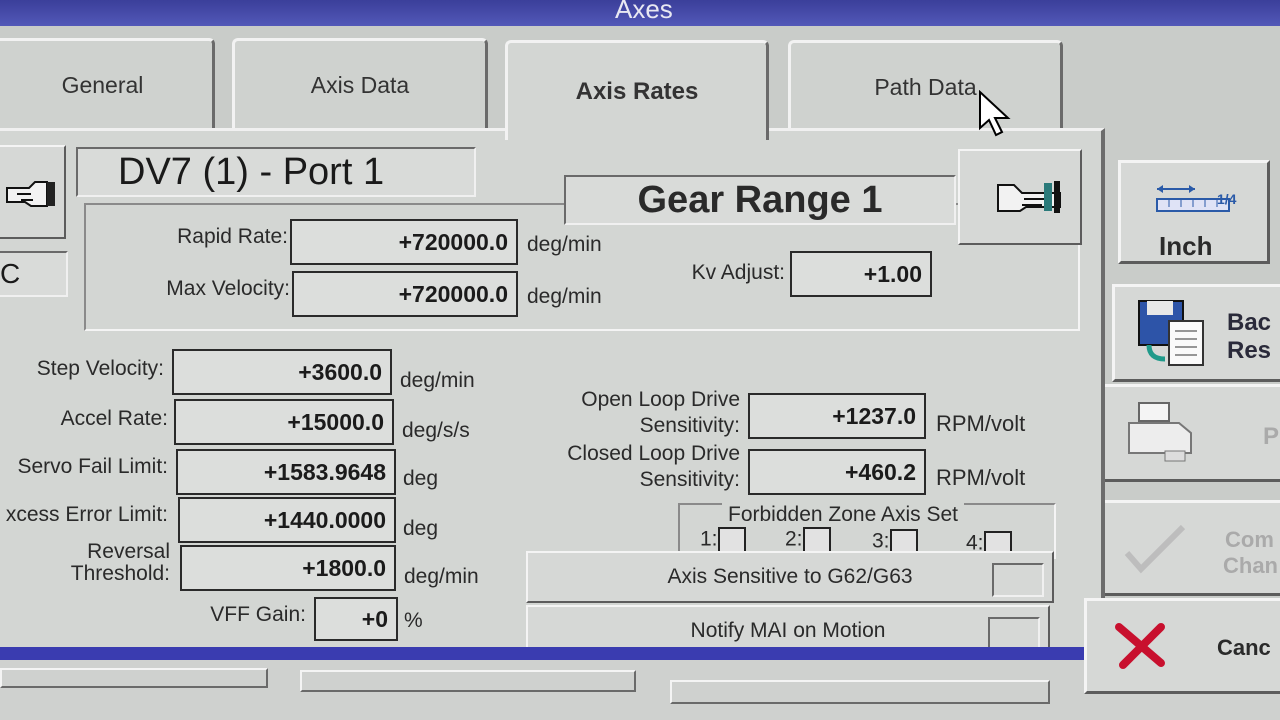 The height and width of the screenshot is (720, 1280). I want to click on open-loop-label-line1: Open Loop Drive, so click(660, 399).